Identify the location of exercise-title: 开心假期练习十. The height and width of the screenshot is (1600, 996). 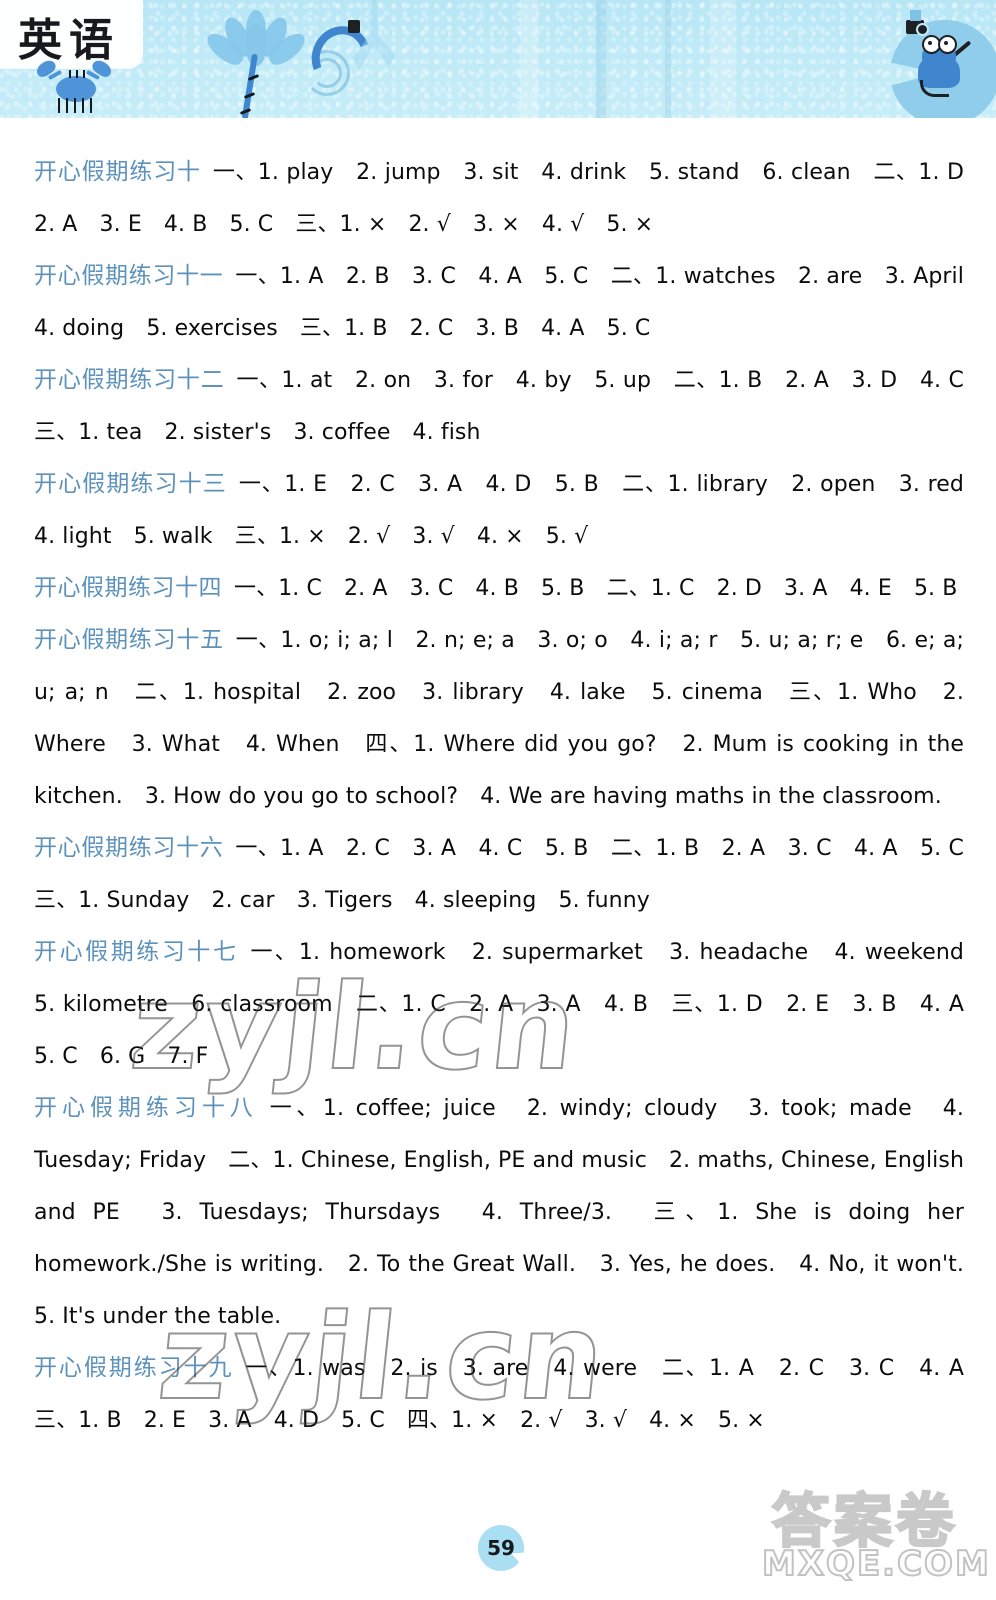
(117, 172).